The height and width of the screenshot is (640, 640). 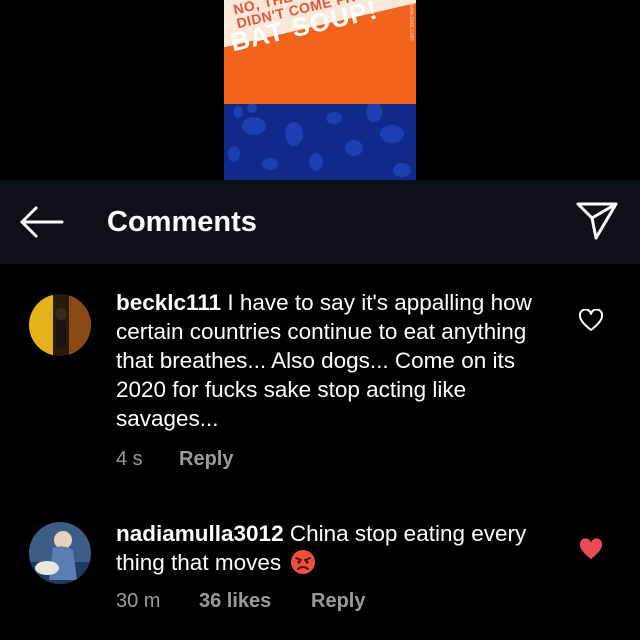 I want to click on comment-timestamp: 4 s, so click(x=129, y=459).